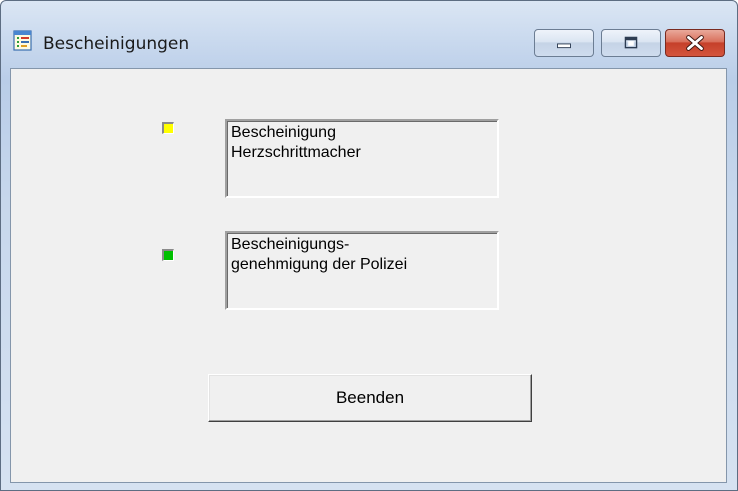  Describe the element at coordinates (116, 44) in the screenshot. I see `window-title: Bescheinigungen` at that location.